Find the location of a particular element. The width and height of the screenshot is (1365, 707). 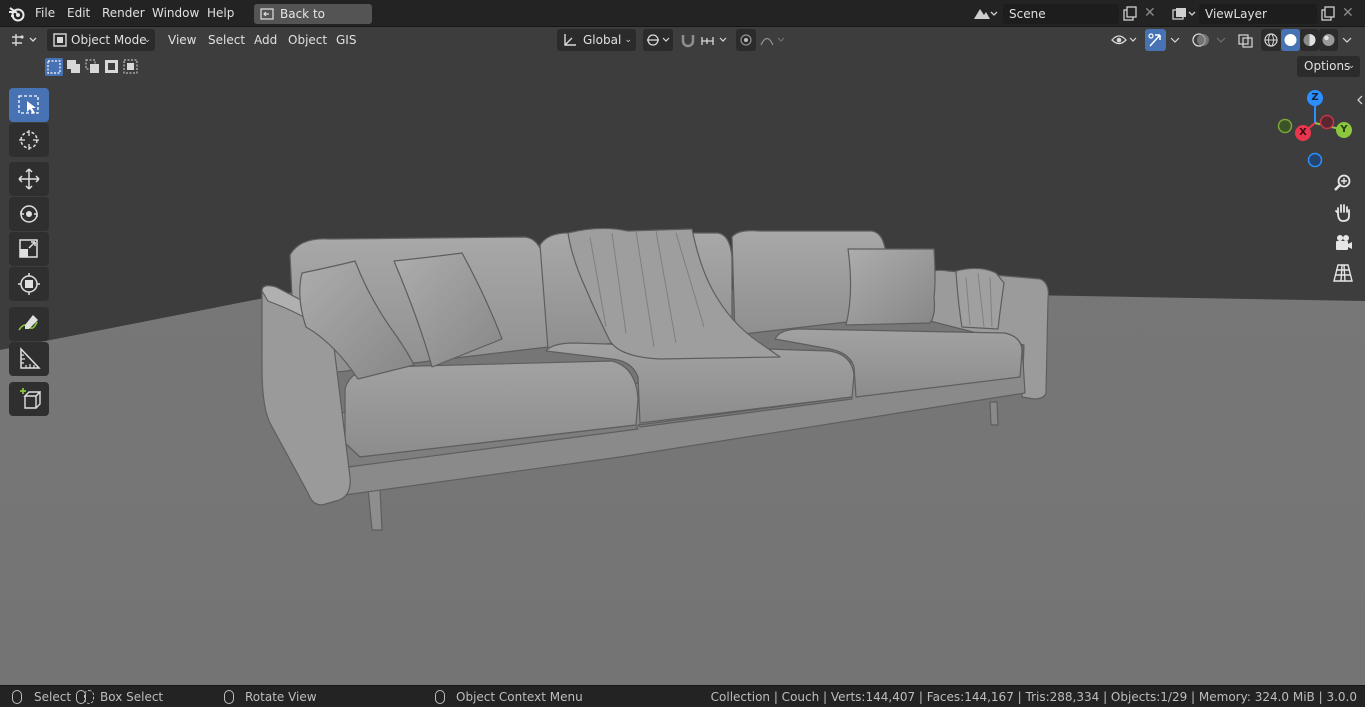

move-icon is located at coordinates (29, 179).